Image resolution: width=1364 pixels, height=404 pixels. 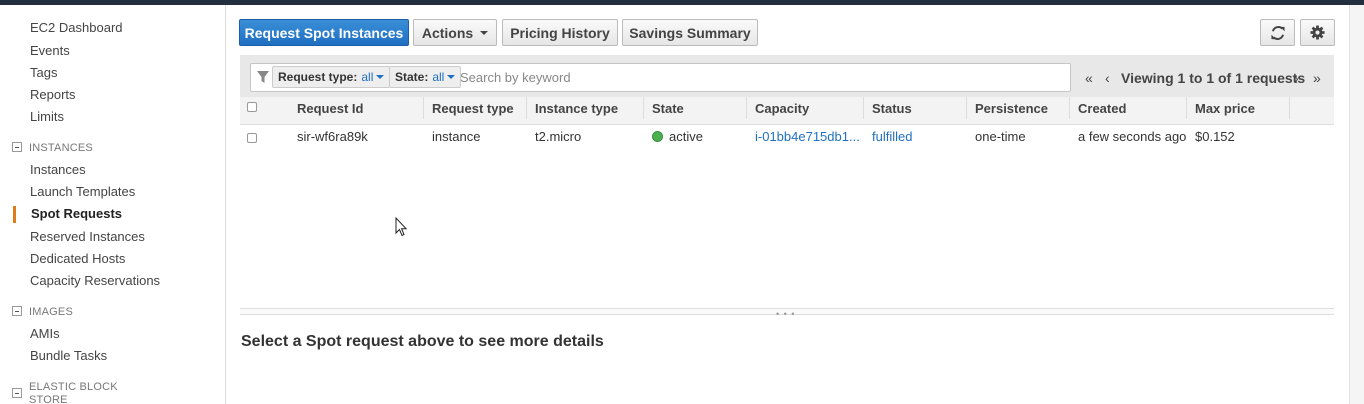 I want to click on section-images-header: IMAGES, so click(x=70, y=312).